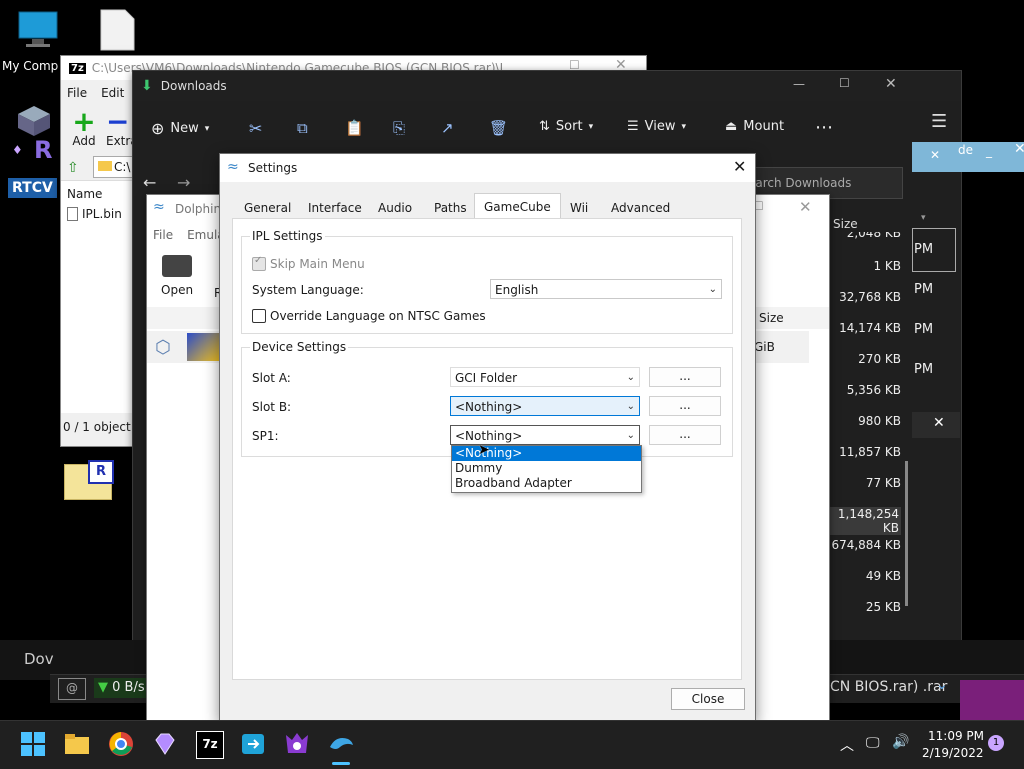 The width and height of the screenshot is (1024, 769). What do you see at coordinates (498, 128) in the screenshot?
I see `delete-icon: 🗑` at bounding box center [498, 128].